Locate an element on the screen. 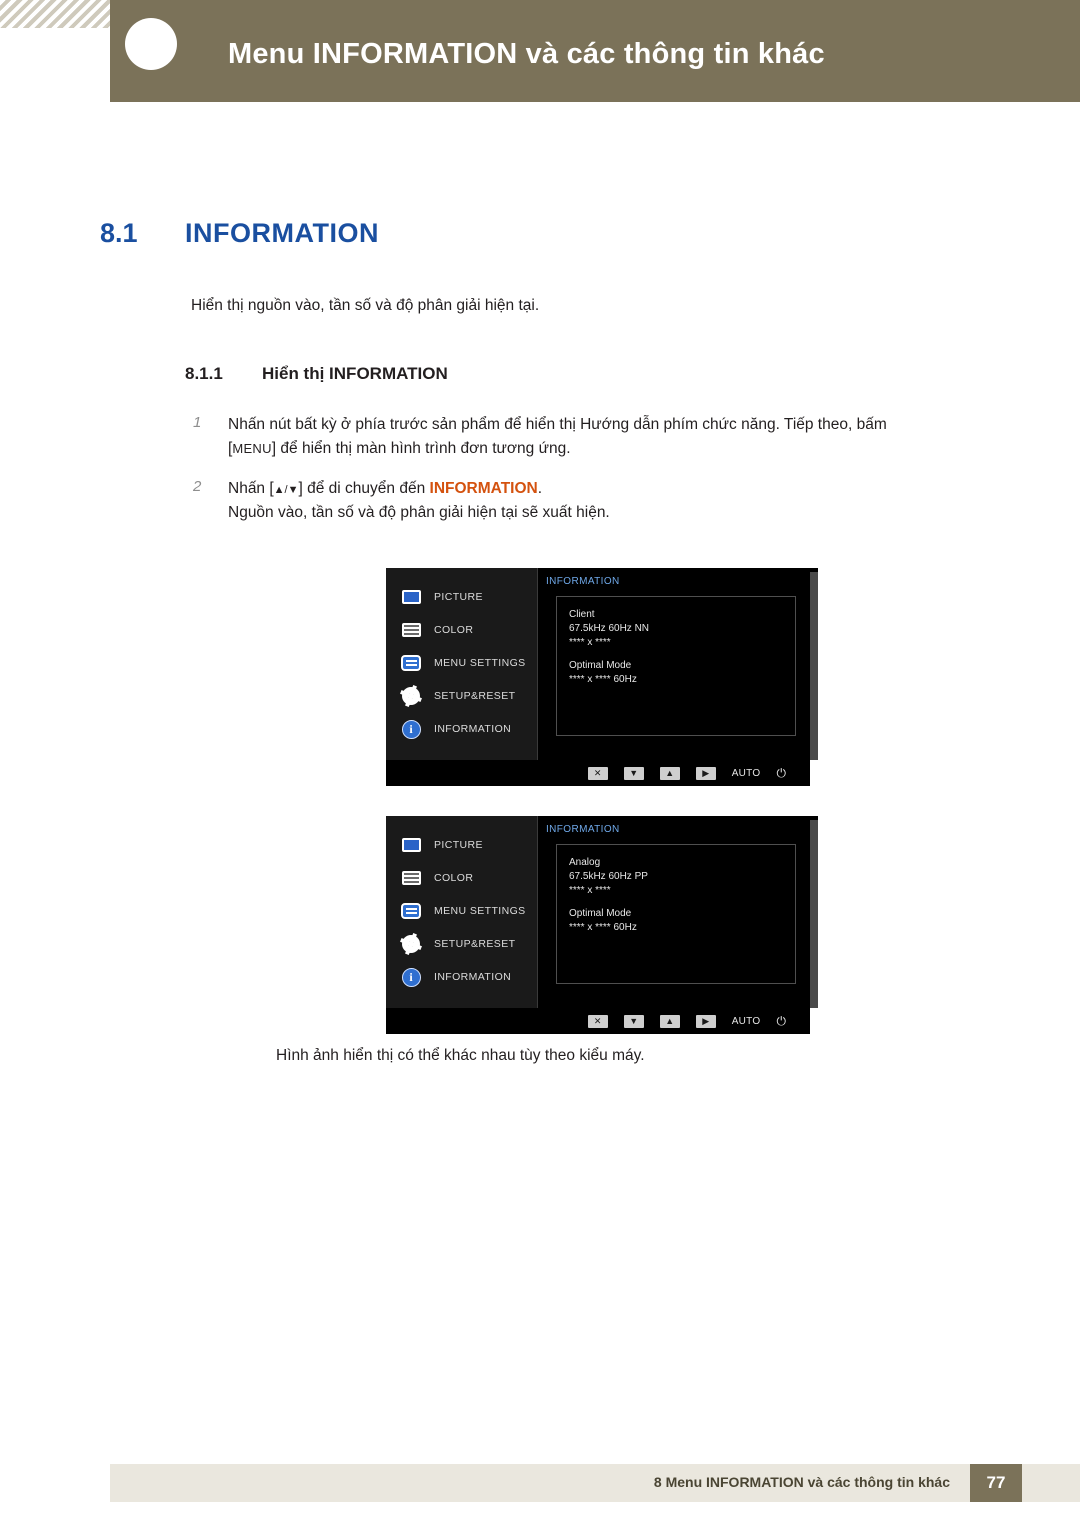 Image resolution: width=1080 pixels, height=1527 pixels. page-header: Menu INFORMATION và các thông tin khác is located at coordinates (540, 51).